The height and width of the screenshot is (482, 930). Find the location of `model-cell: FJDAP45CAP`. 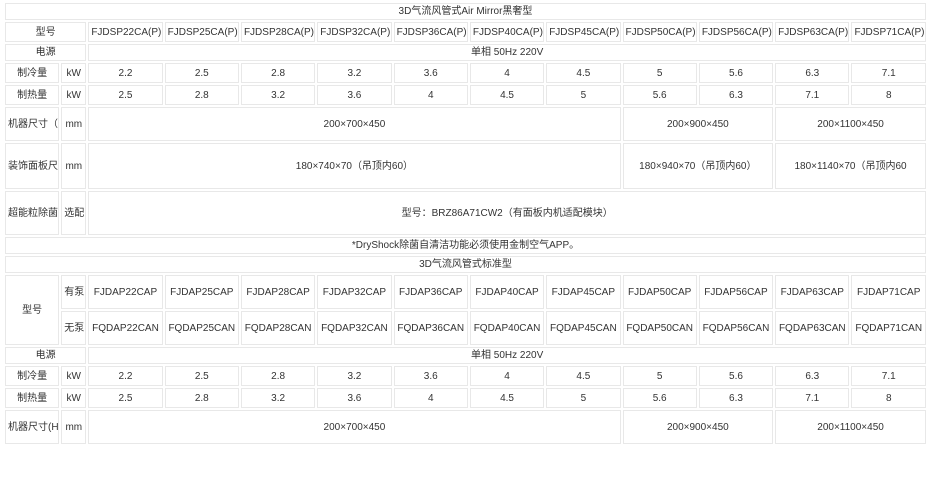

model-cell: FJDAP45CAP is located at coordinates (583, 292).